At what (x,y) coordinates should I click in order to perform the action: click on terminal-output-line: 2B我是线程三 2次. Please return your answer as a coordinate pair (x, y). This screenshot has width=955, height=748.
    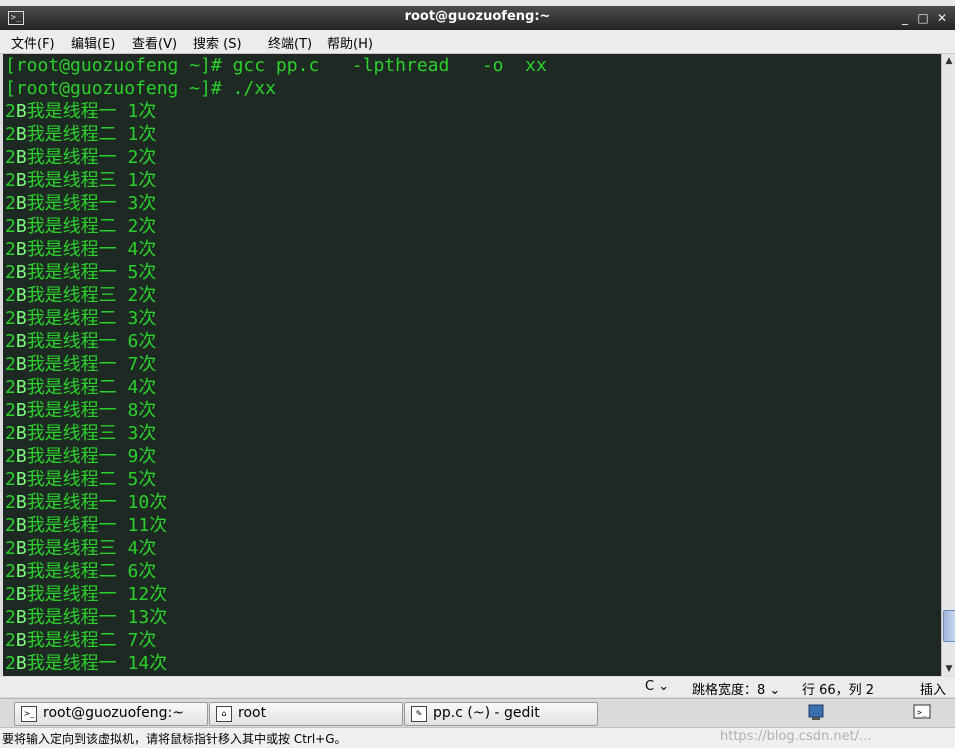
    Looking at the image, I should click on (80, 295).